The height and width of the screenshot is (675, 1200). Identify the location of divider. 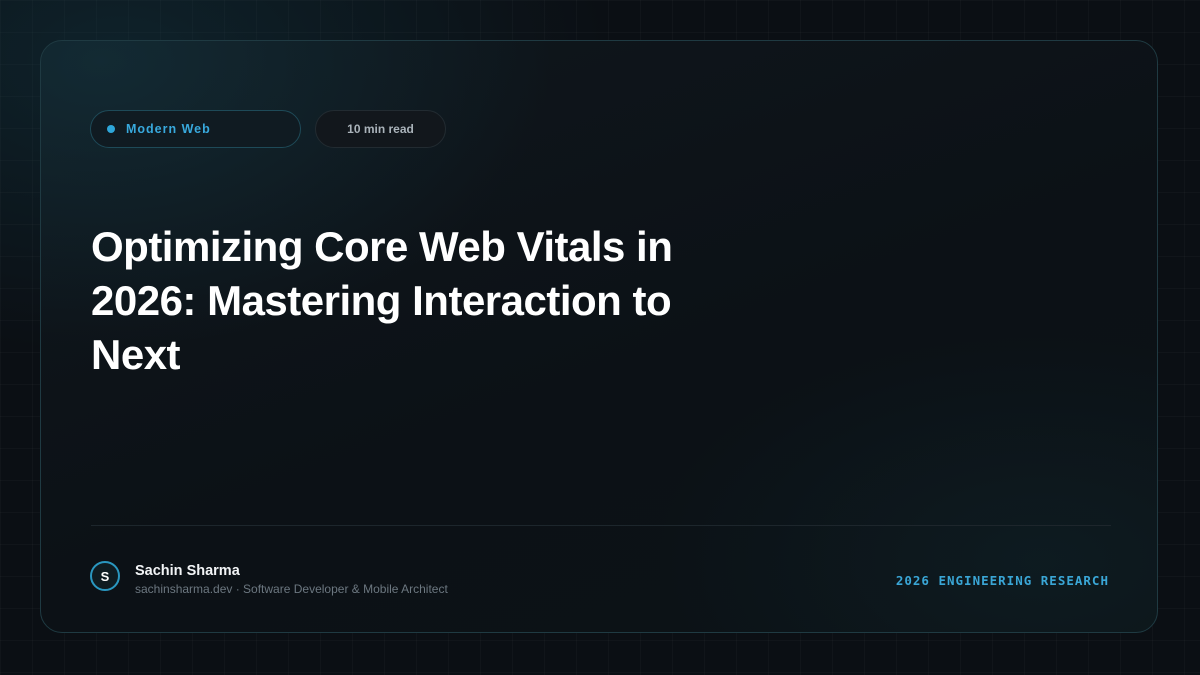
(601, 525).